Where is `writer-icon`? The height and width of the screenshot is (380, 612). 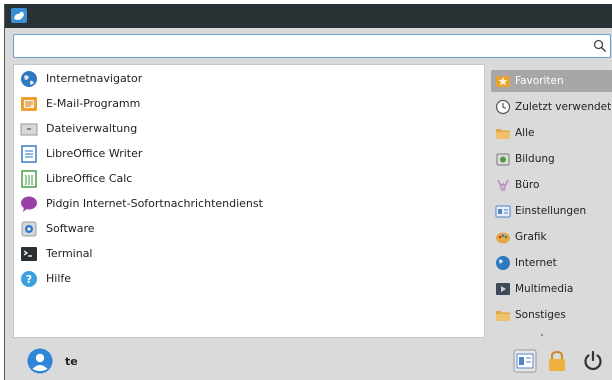
writer-icon is located at coordinates (29, 154).